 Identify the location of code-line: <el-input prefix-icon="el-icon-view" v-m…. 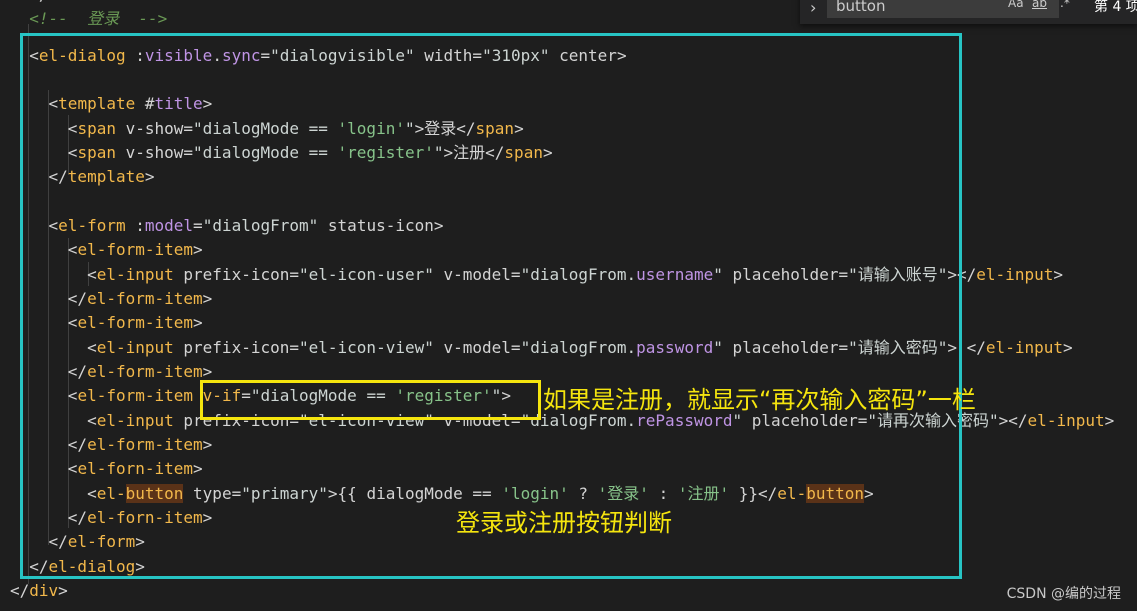
(541, 348).